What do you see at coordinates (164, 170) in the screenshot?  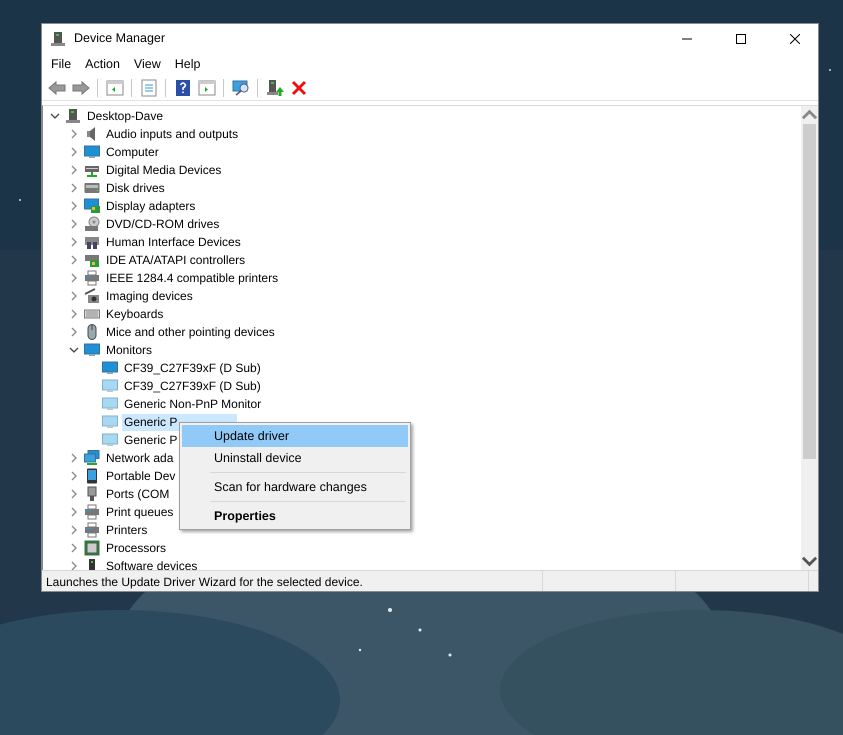 I see `tree-item: Digital Media Devices` at bounding box center [164, 170].